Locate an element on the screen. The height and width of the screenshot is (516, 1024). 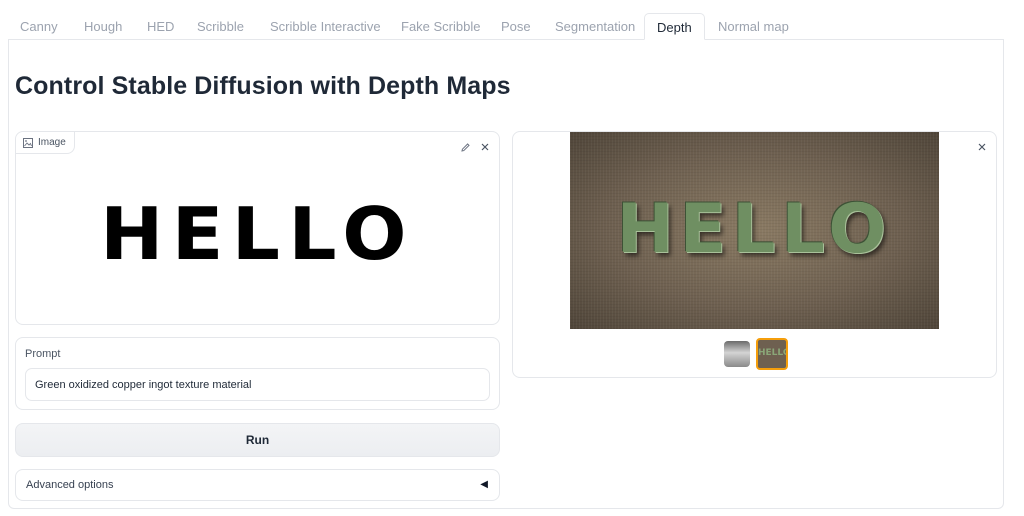
gallery-preview-image: HELLO is located at coordinates (754, 230).